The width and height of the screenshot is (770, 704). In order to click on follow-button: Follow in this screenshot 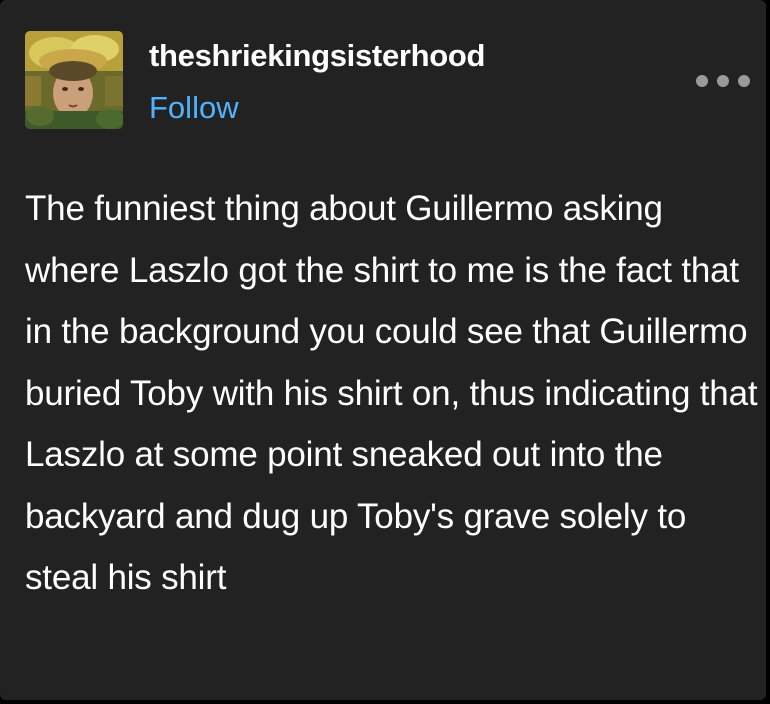, I will do `click(194, 108)`.